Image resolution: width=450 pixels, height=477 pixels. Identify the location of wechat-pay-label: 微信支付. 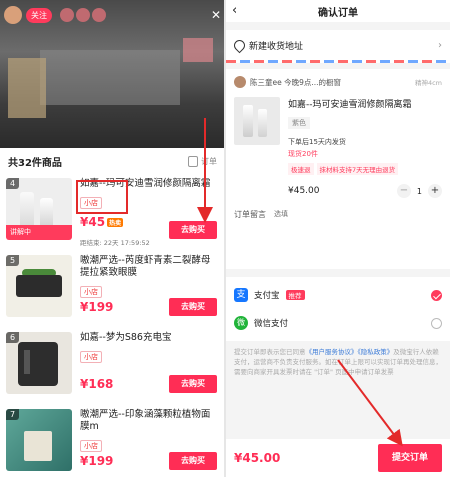
(271, 324).